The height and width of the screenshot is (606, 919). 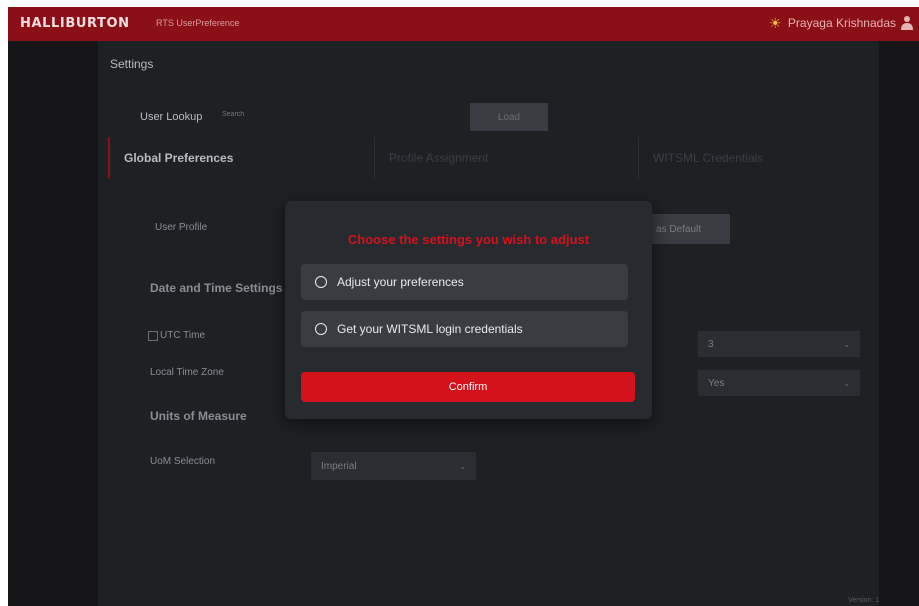 What do you see at coordinates (503, 158) in the screenshot?
I see `tab-profile-assignment: Profile Assignment` at bounding box center [503, 158].